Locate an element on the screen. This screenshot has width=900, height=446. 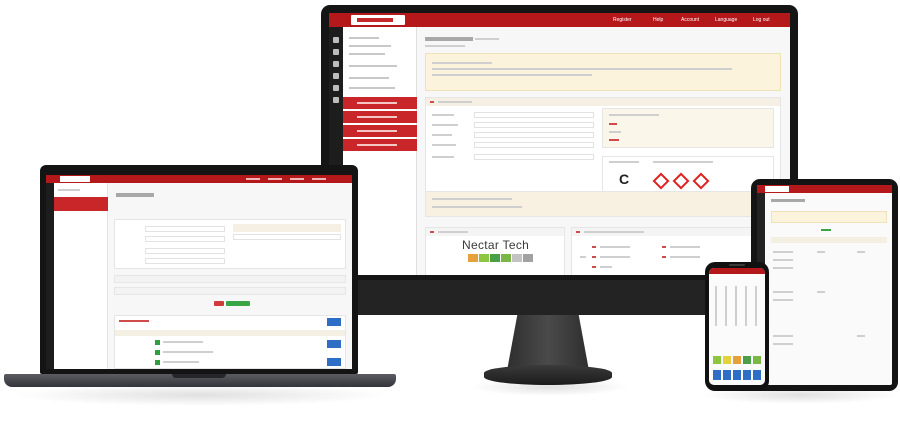
nav-account-link: Account is located at coordinates (690, 20).